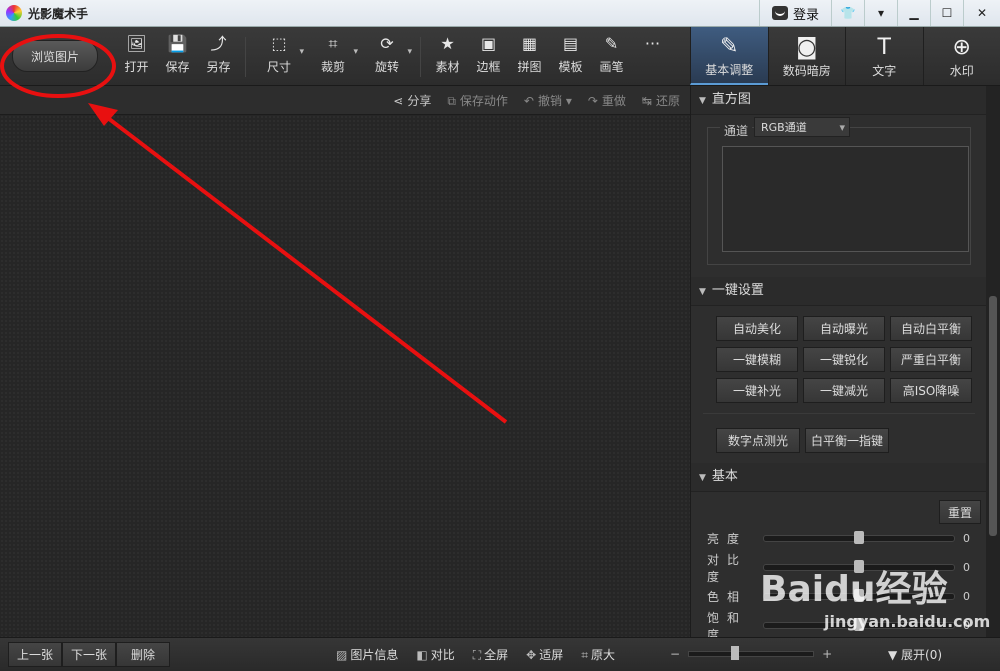  I want to click on tool-save-as: ⤴另存, so click(218, 57).